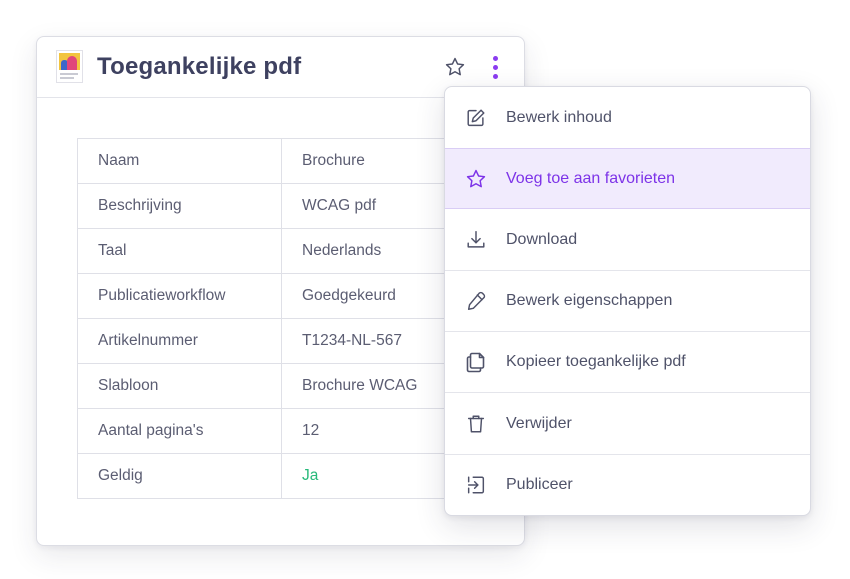 Image resolution: width=850 pixels, height=579 pixels. I want to click on menu-item-label: Bewerk eigenschappen, so click(589, 301).